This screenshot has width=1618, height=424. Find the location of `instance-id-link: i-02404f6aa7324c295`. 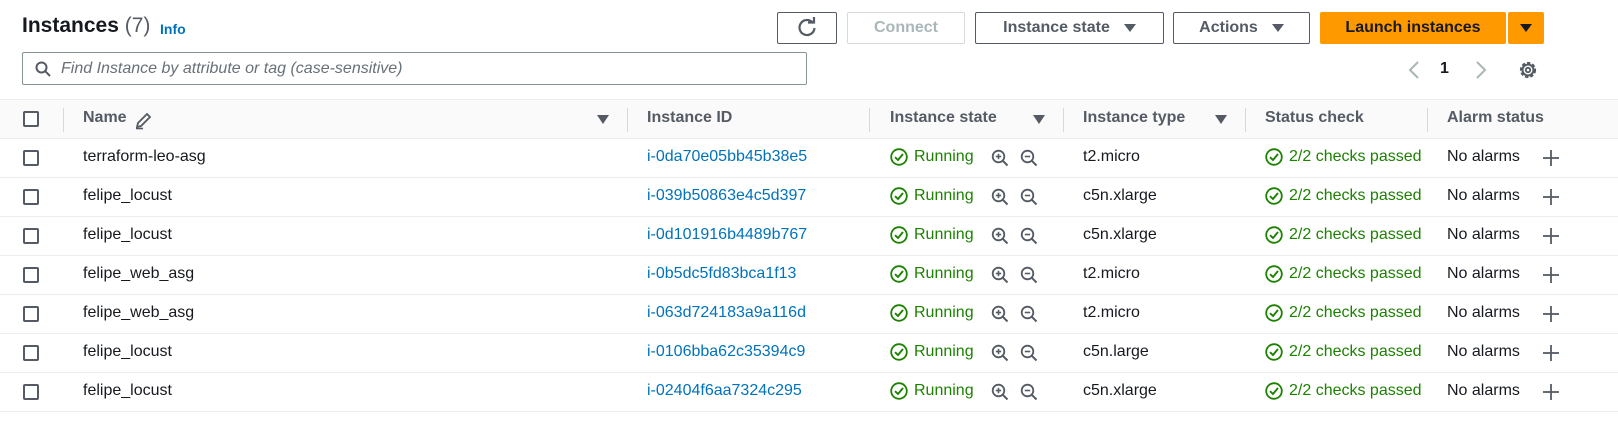

instance-id-link: i-02404f6aa7324c295 is located at coordinates (724, 391).